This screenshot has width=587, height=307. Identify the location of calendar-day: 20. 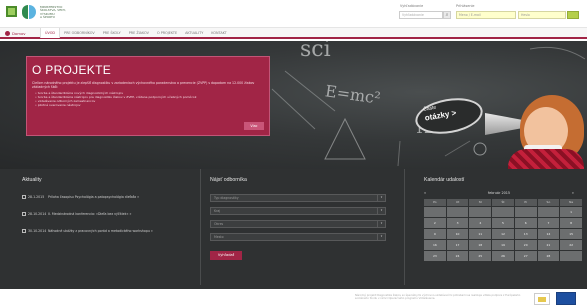
(525, 245).